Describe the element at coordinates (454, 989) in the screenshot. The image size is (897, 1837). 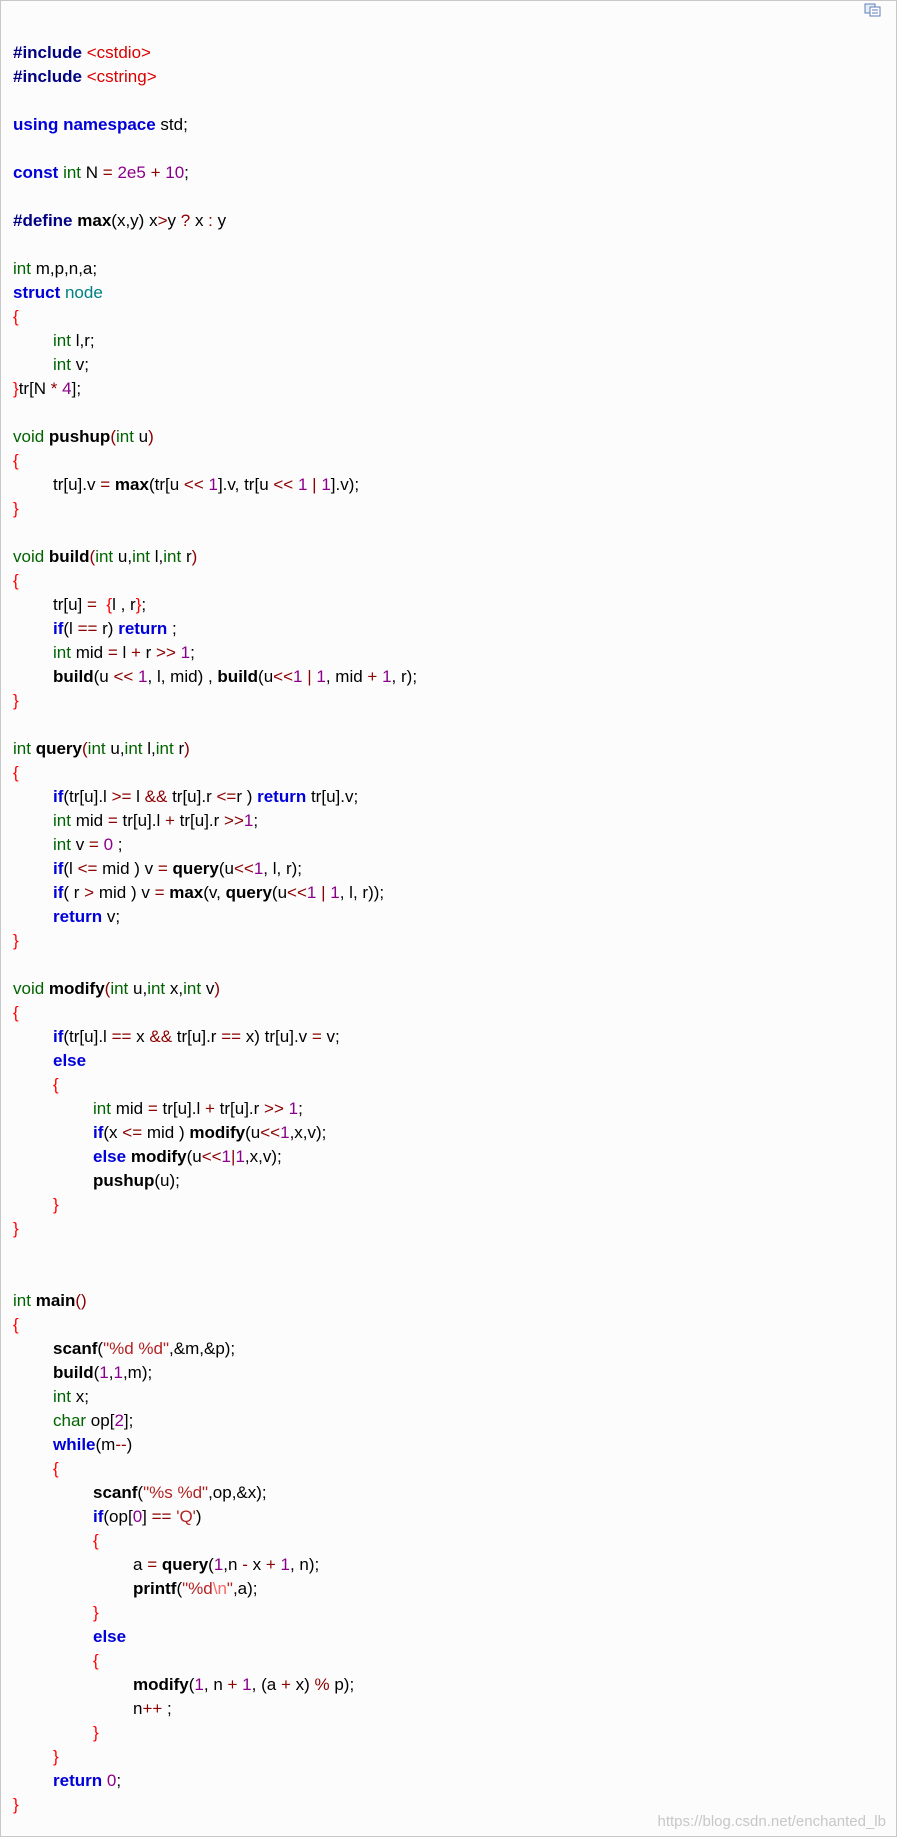
I see `code-line: void modify(int u,int x,int v)` at that location.